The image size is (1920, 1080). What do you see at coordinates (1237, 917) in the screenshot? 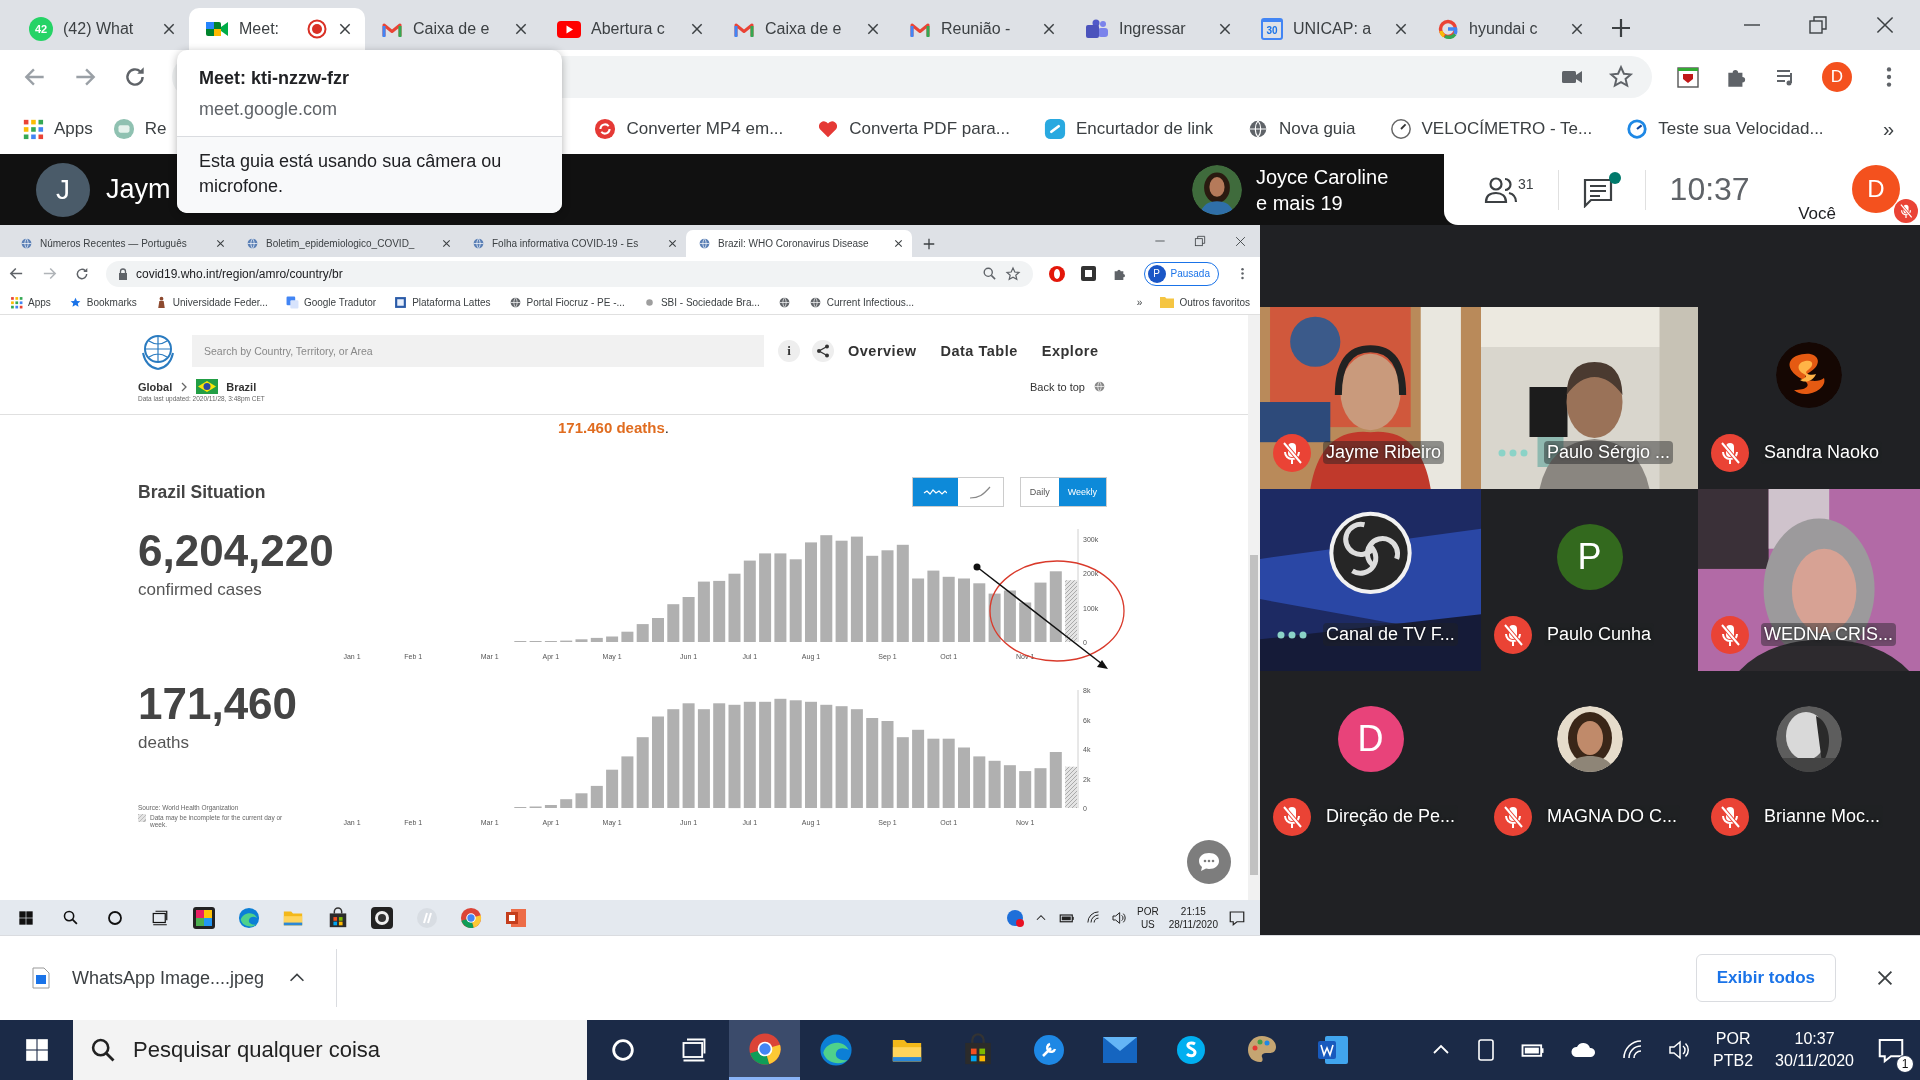
I see `message-icon` at bounding box center [1237, 917].